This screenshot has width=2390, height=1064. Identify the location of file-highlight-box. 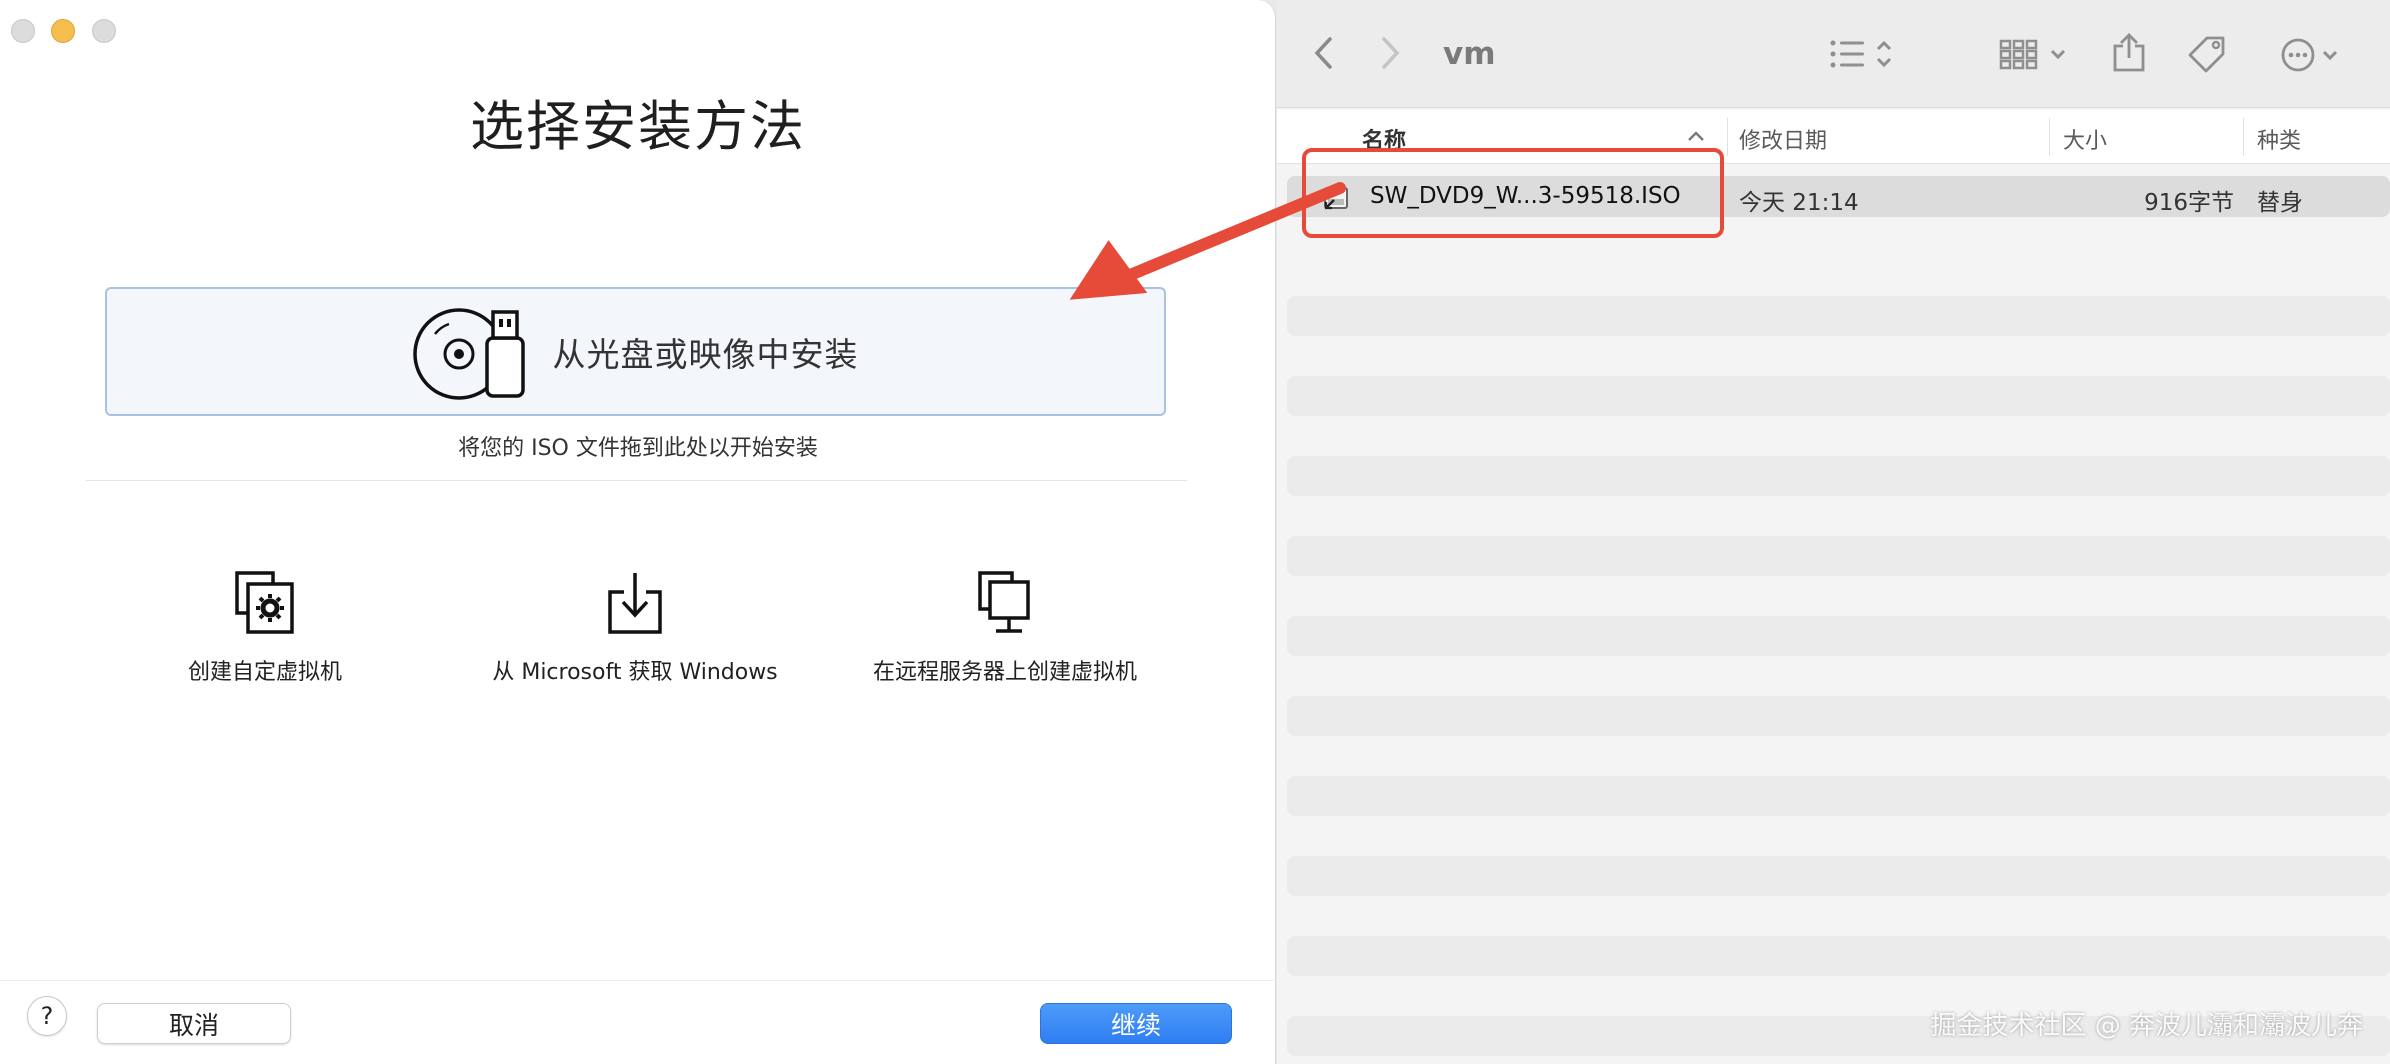
(1513, 193).